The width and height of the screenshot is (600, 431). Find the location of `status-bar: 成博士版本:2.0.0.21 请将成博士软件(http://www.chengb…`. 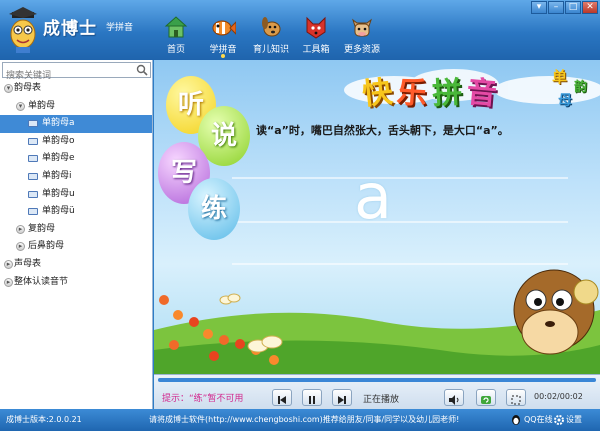

status-bar: 成博士版本:2.0.0.21 请将成博士软件(http://www.chengb… is located at coordinates (300, 420).